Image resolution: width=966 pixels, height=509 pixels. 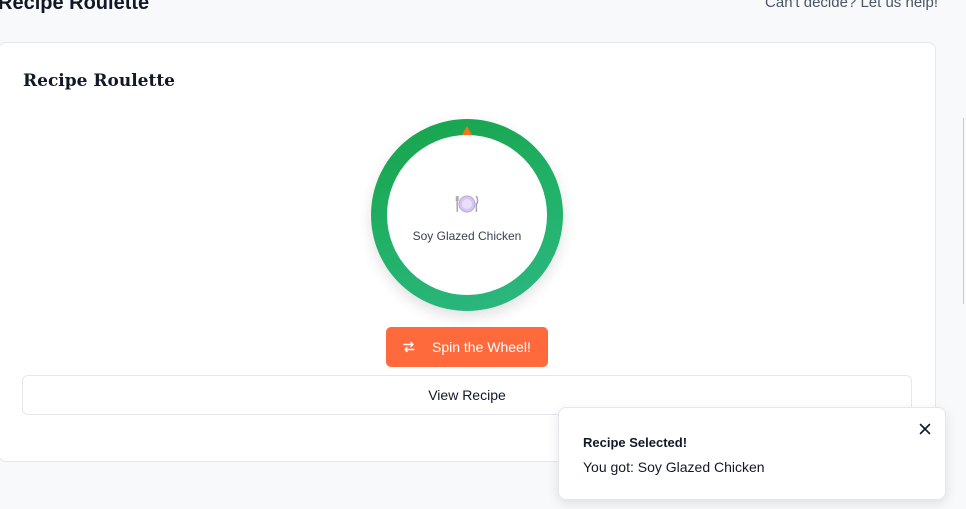 What do you see at coordinates (674, 467) in the screenshot?
I see `toast-message: You got: Soy Glazed Chicken` at bounding box center [674, 467].